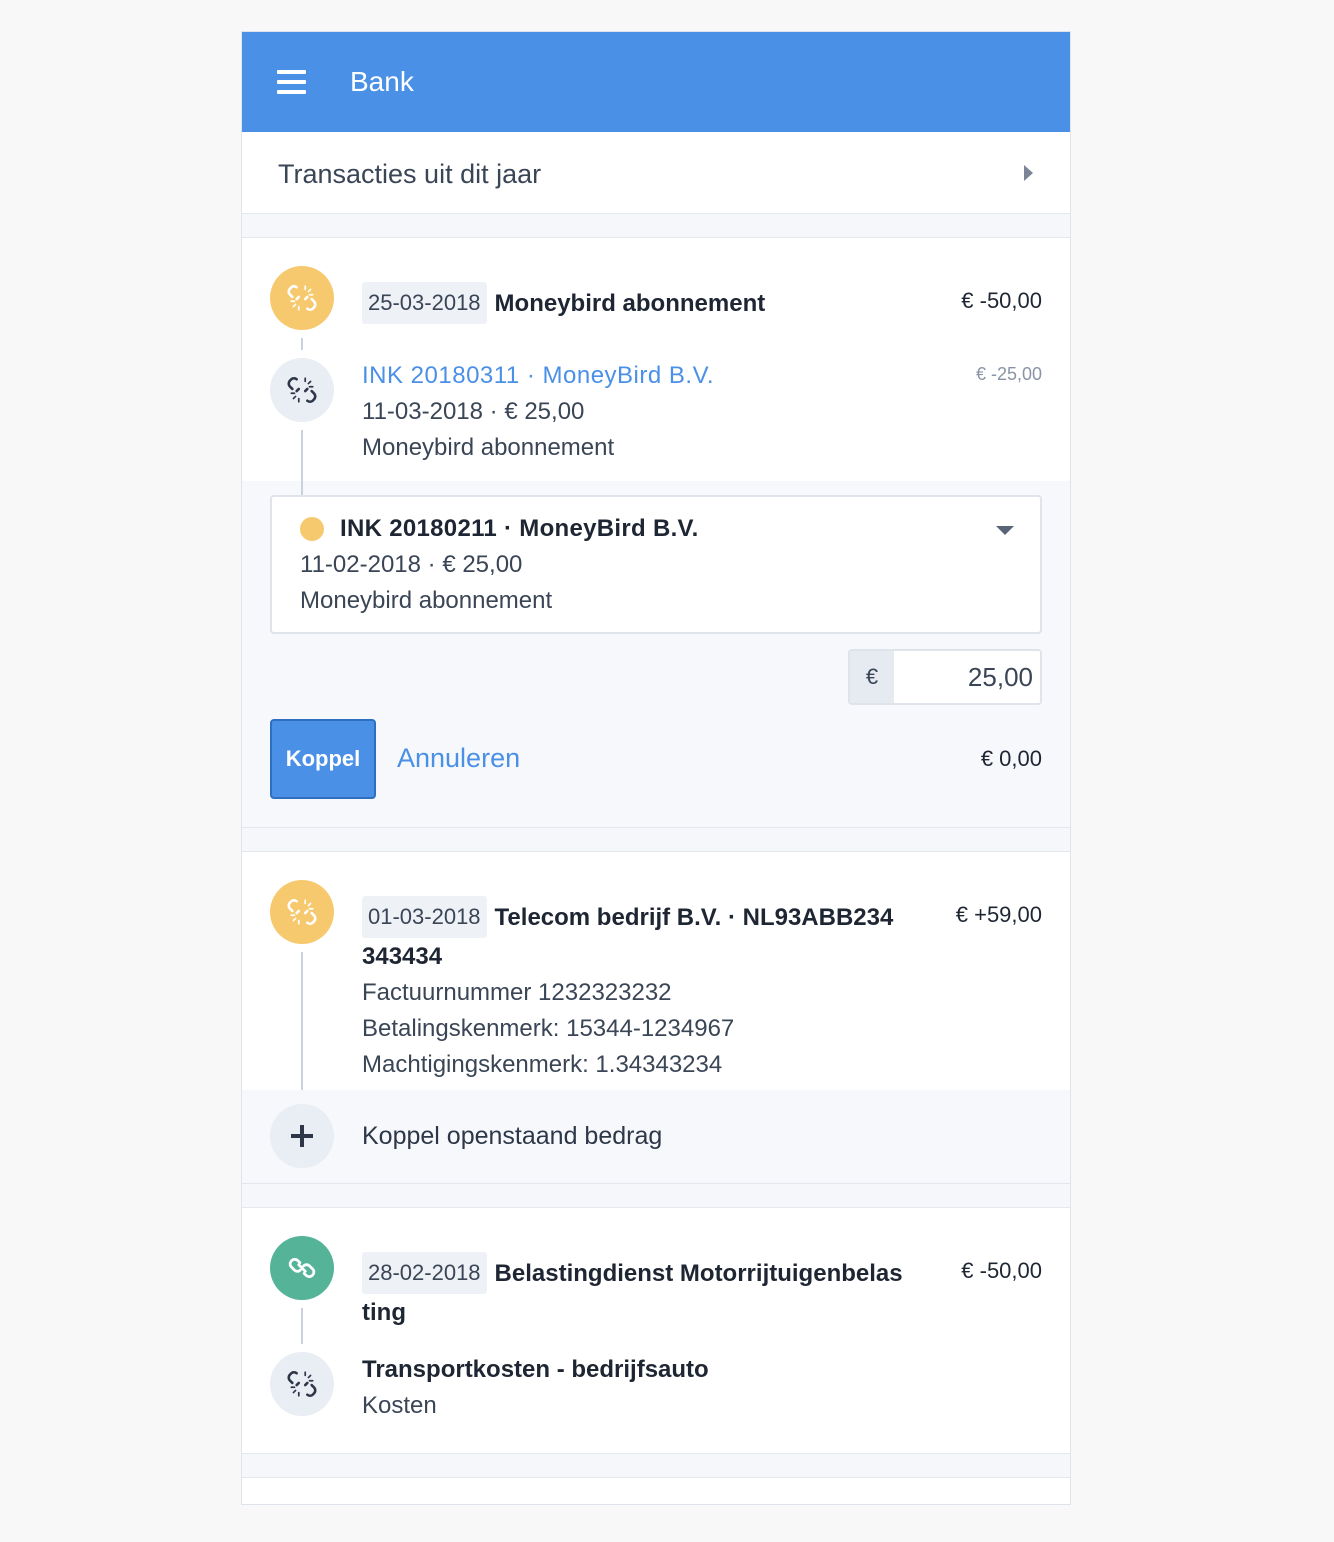 The width and height of the screenshot is (1334, 1542). I want to click on transaction-title: Telecom bedrijf B.V. · NL93ABB234, so click(694, 917).